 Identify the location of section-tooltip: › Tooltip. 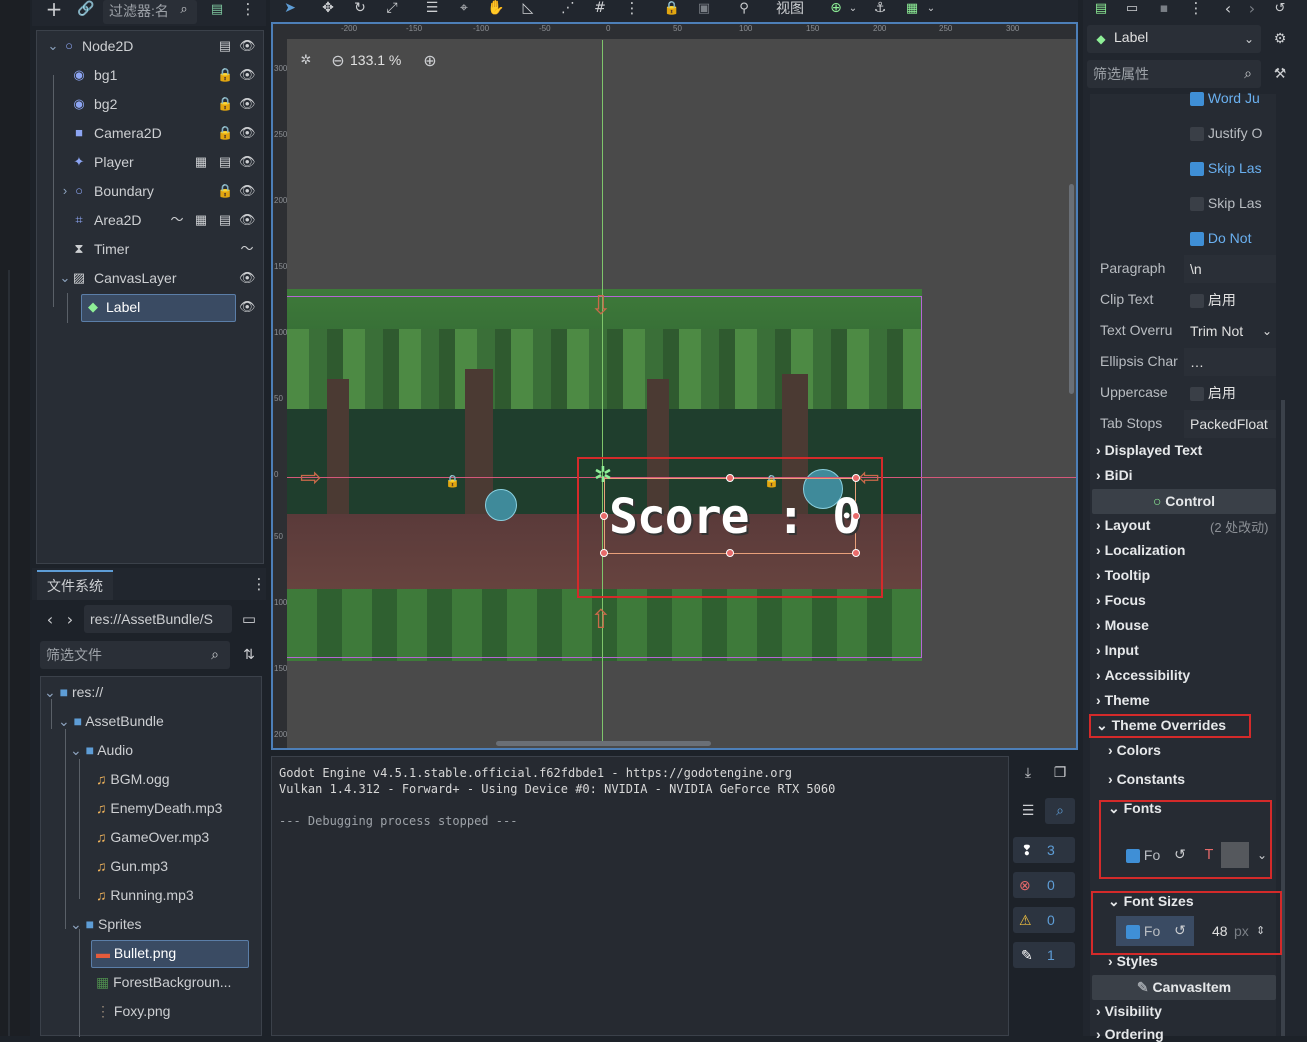
(1123, 575).